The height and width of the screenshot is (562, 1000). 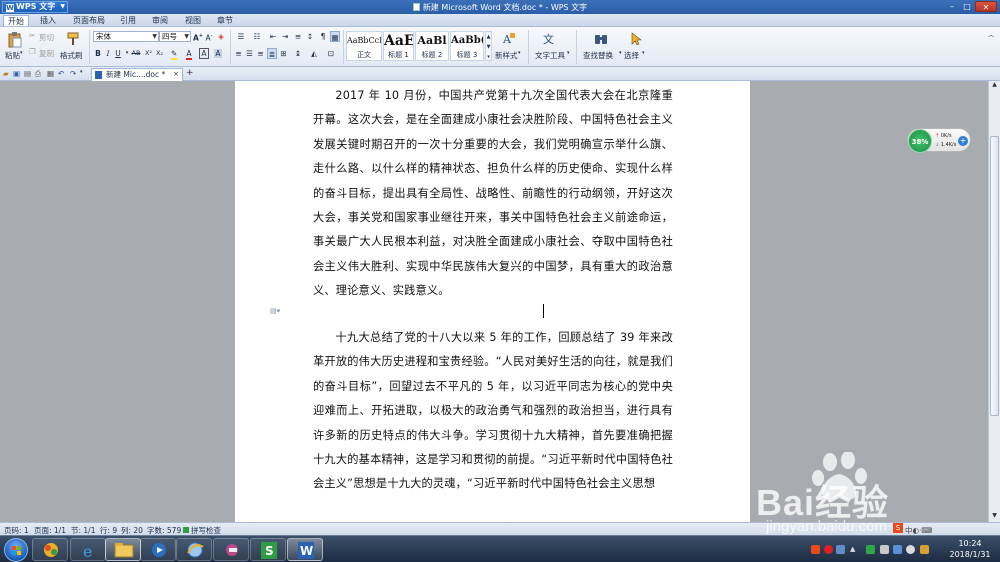 I want to click on menu-review: 审阅, so click(x=160, y=20).